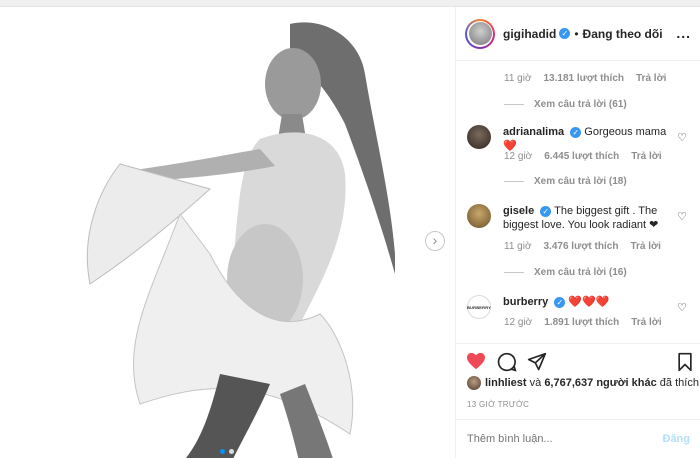  What do you see at coordinates (231, 451) in the screenshot?
I see `carousel-dot` at bounding box center [231, 451].